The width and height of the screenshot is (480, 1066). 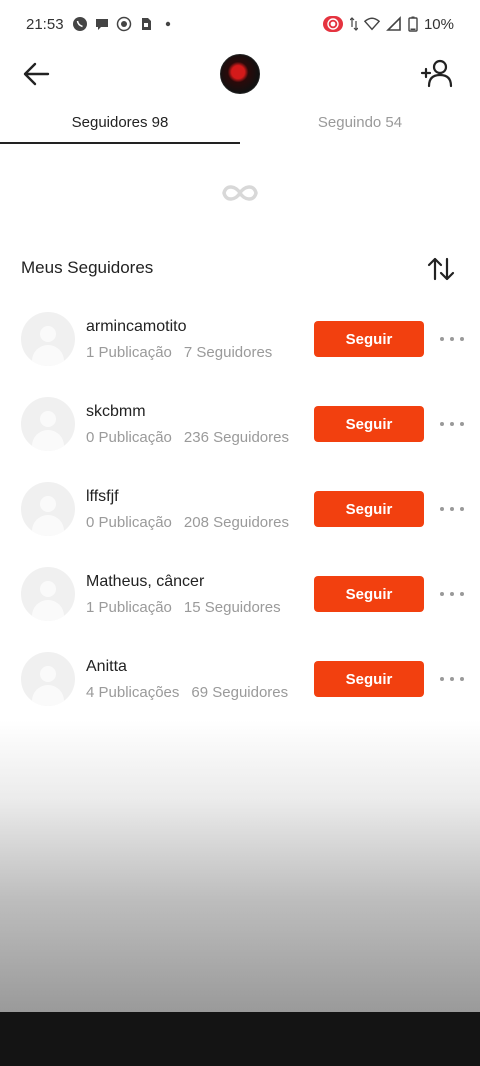 What do you see at coordinates (146, 24) in the screenshot?
I see `sim-icon` at bounding box center [146, 24].